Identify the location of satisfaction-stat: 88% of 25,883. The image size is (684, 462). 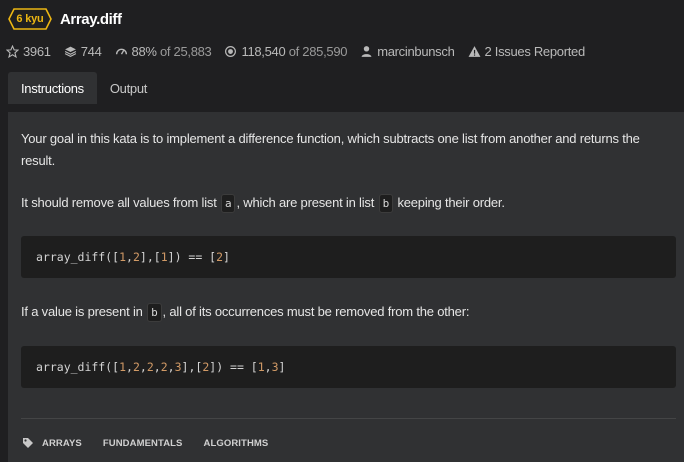
(163, 51).